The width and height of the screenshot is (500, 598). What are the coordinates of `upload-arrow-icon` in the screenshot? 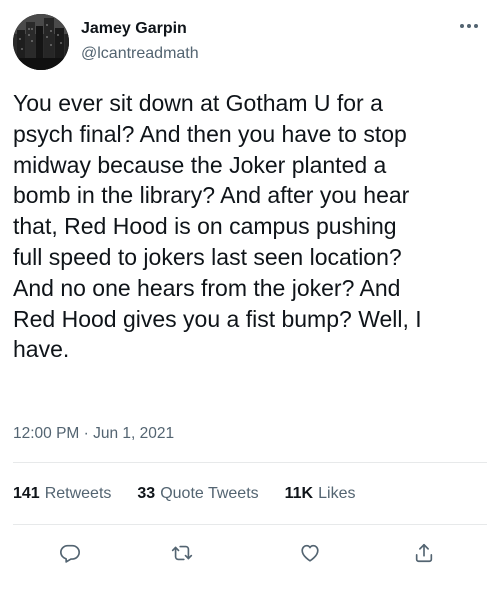 It's located at (424, 553).